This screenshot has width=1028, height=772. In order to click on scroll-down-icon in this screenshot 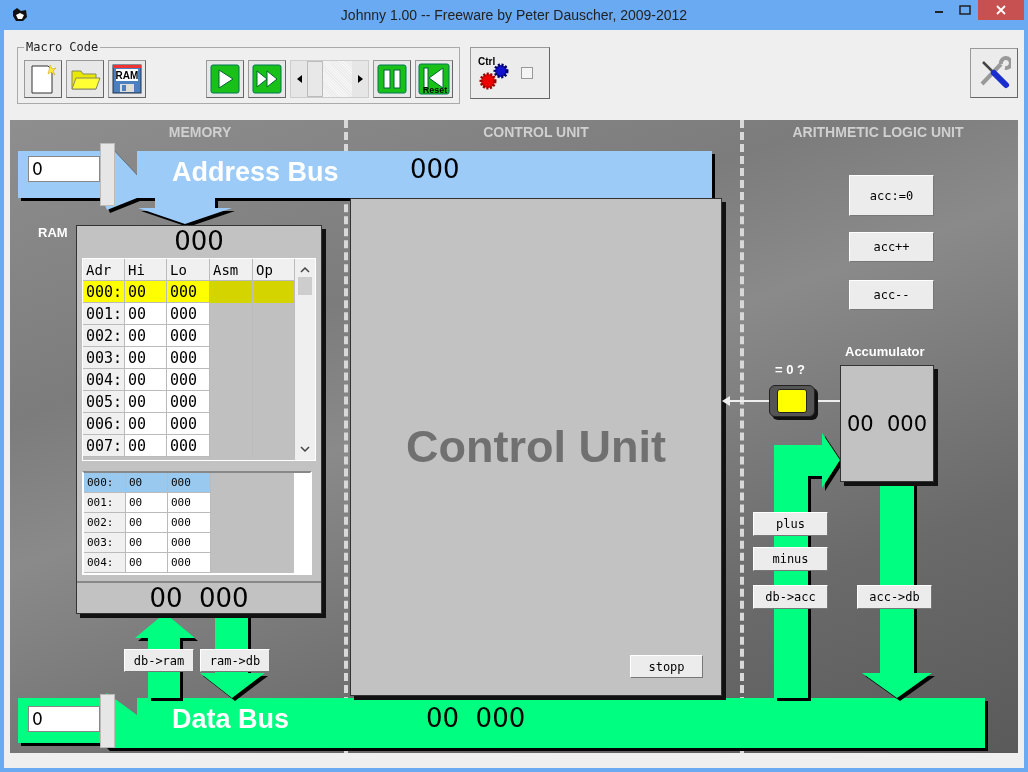, I will do `click(305, 449)`.